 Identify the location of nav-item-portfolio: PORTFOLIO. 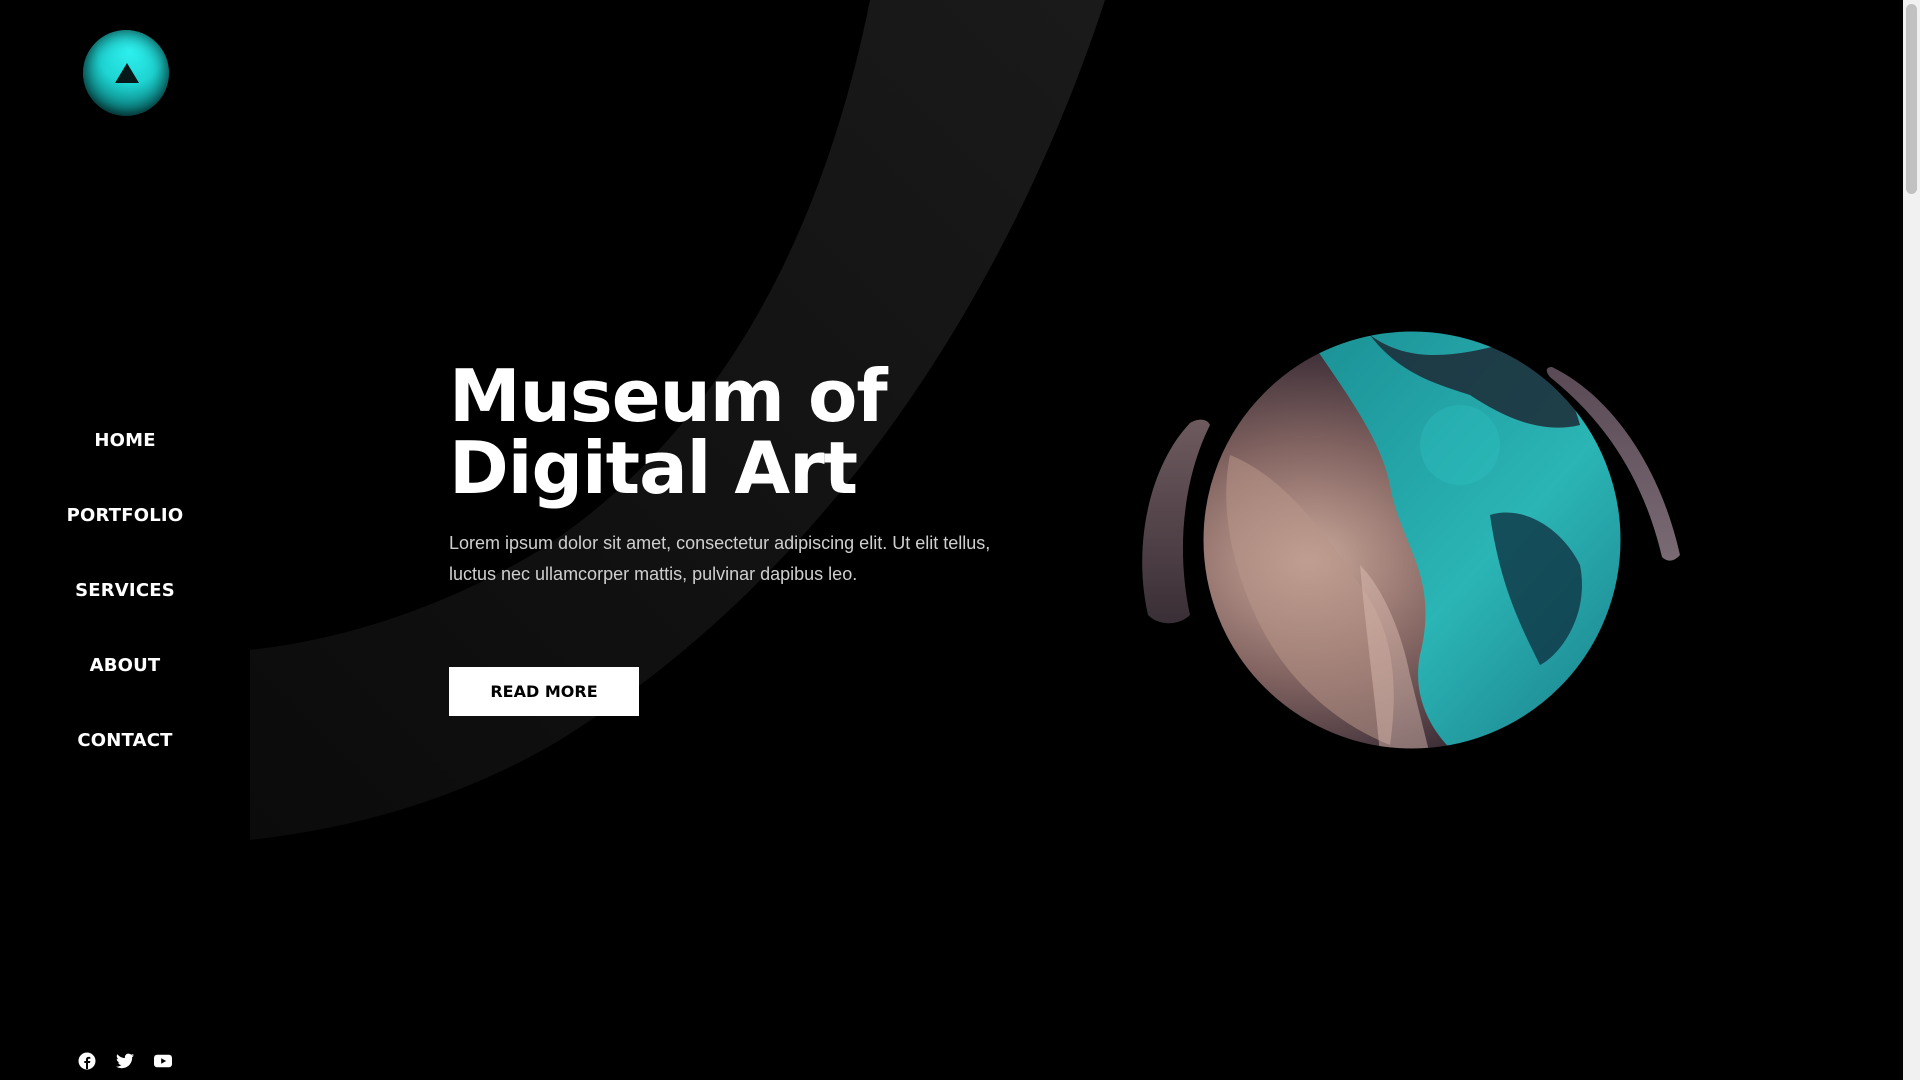
(125, 542).